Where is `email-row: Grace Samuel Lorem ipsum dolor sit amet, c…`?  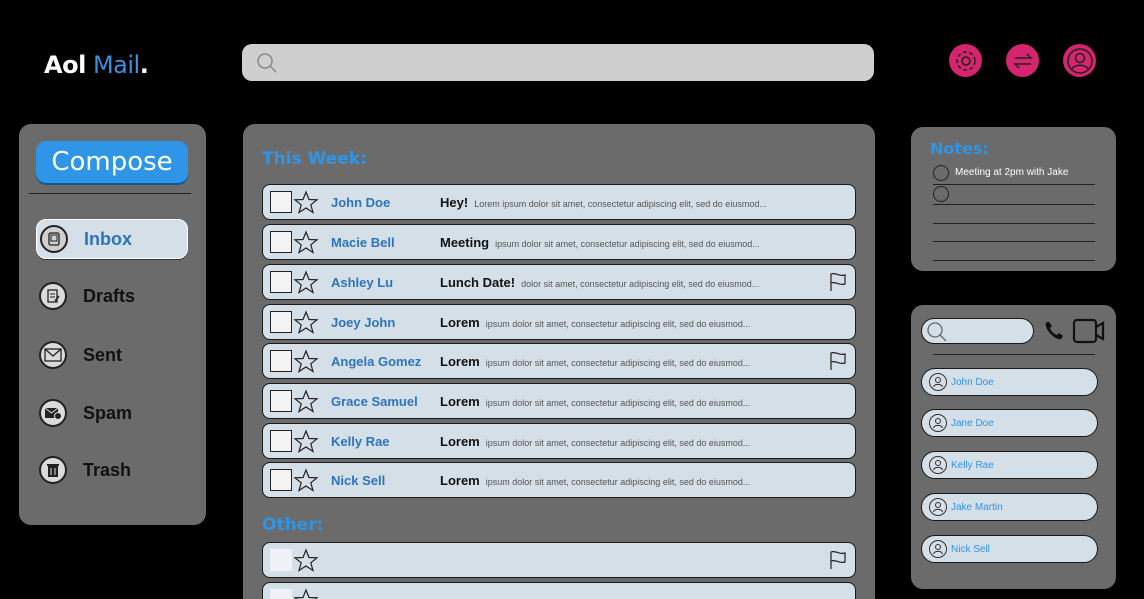 email-row: Grace Samuel Lorem ipsum dolor sit amet, c… is located at coordinates (559, 401).